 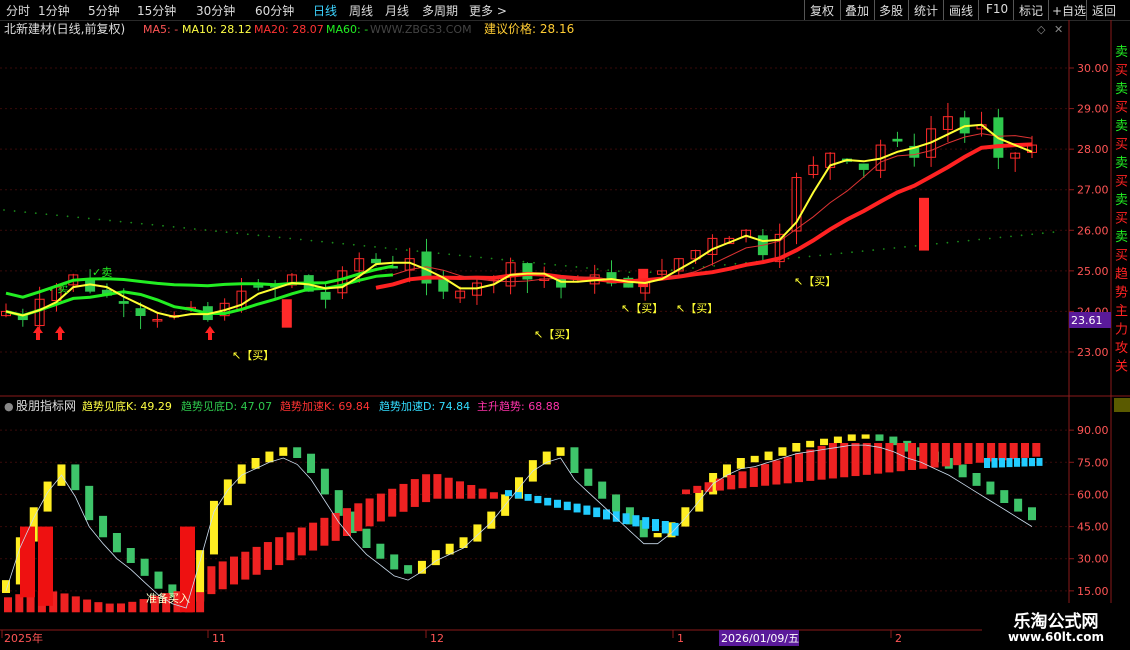 I want to click on add-watchlist-button: +自选, so click(x=1069, y=10).